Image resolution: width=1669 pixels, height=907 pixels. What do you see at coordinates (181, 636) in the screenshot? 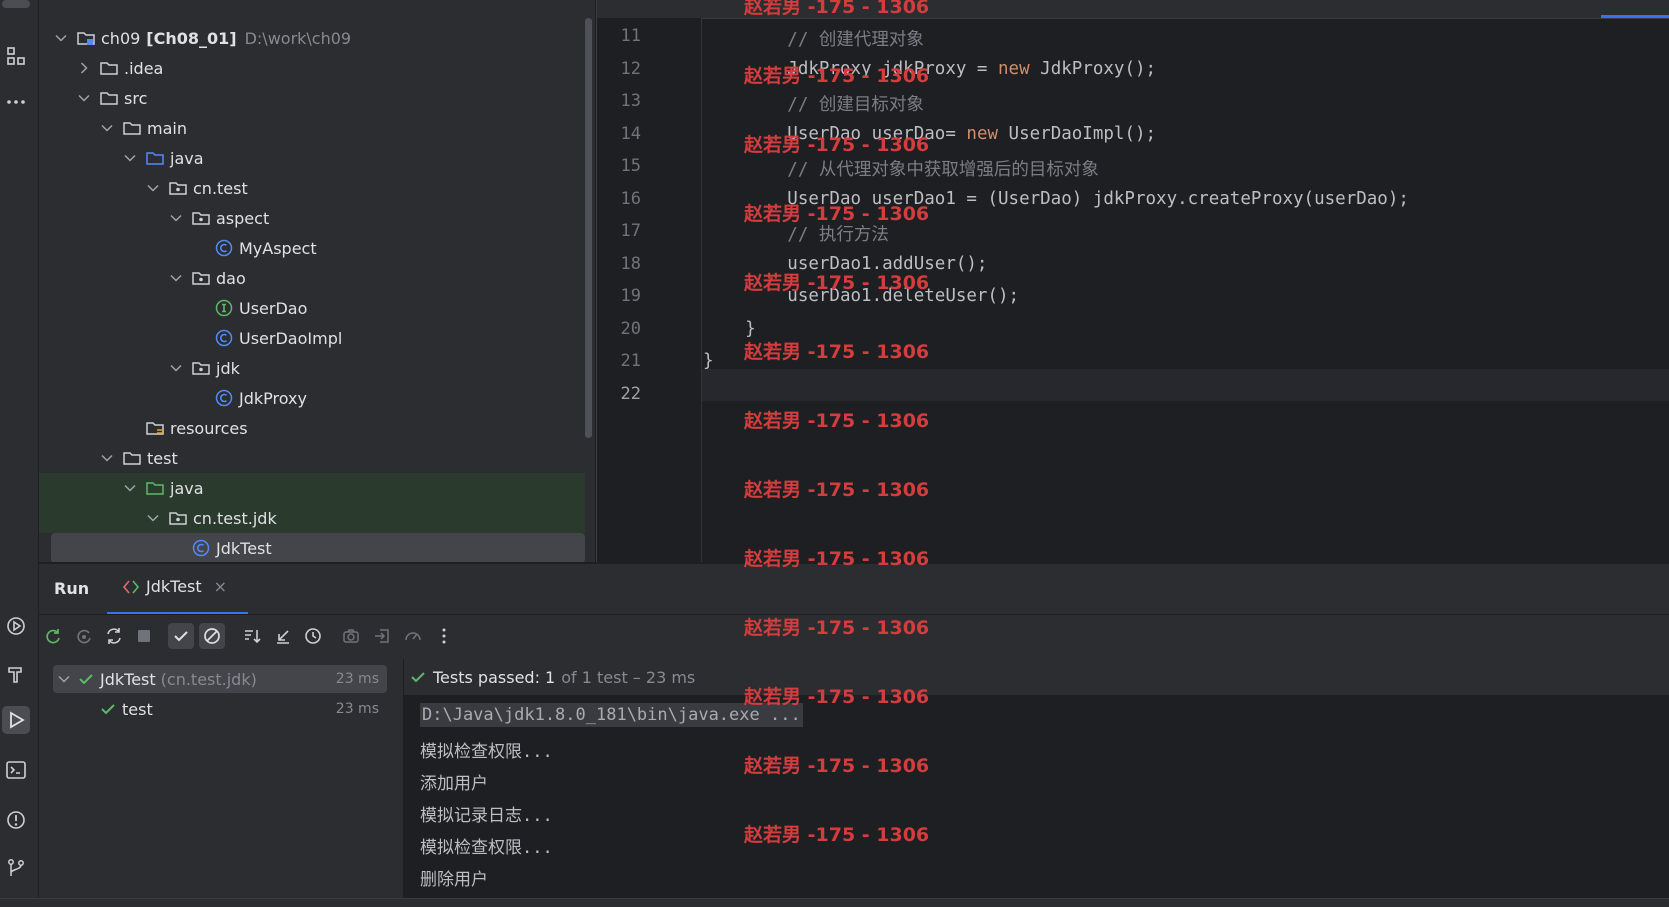
I see `show-passed-icon` at bounding box center [181, 636].